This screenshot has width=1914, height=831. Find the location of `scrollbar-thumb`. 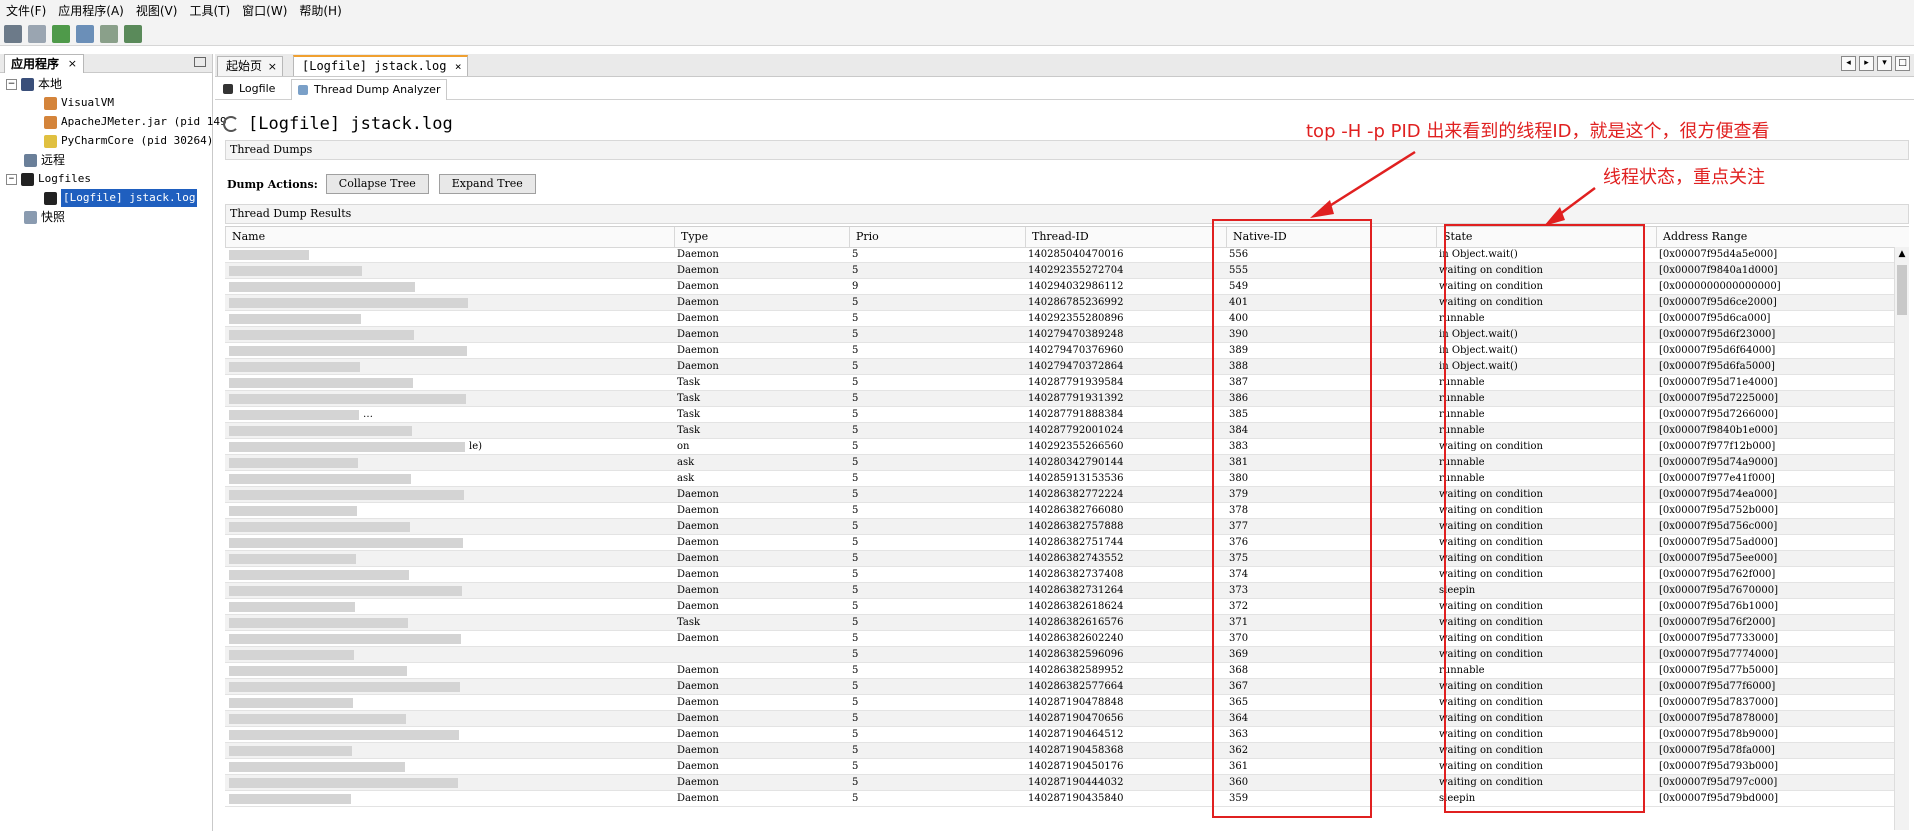

scrollbar-thumb is located at coordinates (1902, 290).